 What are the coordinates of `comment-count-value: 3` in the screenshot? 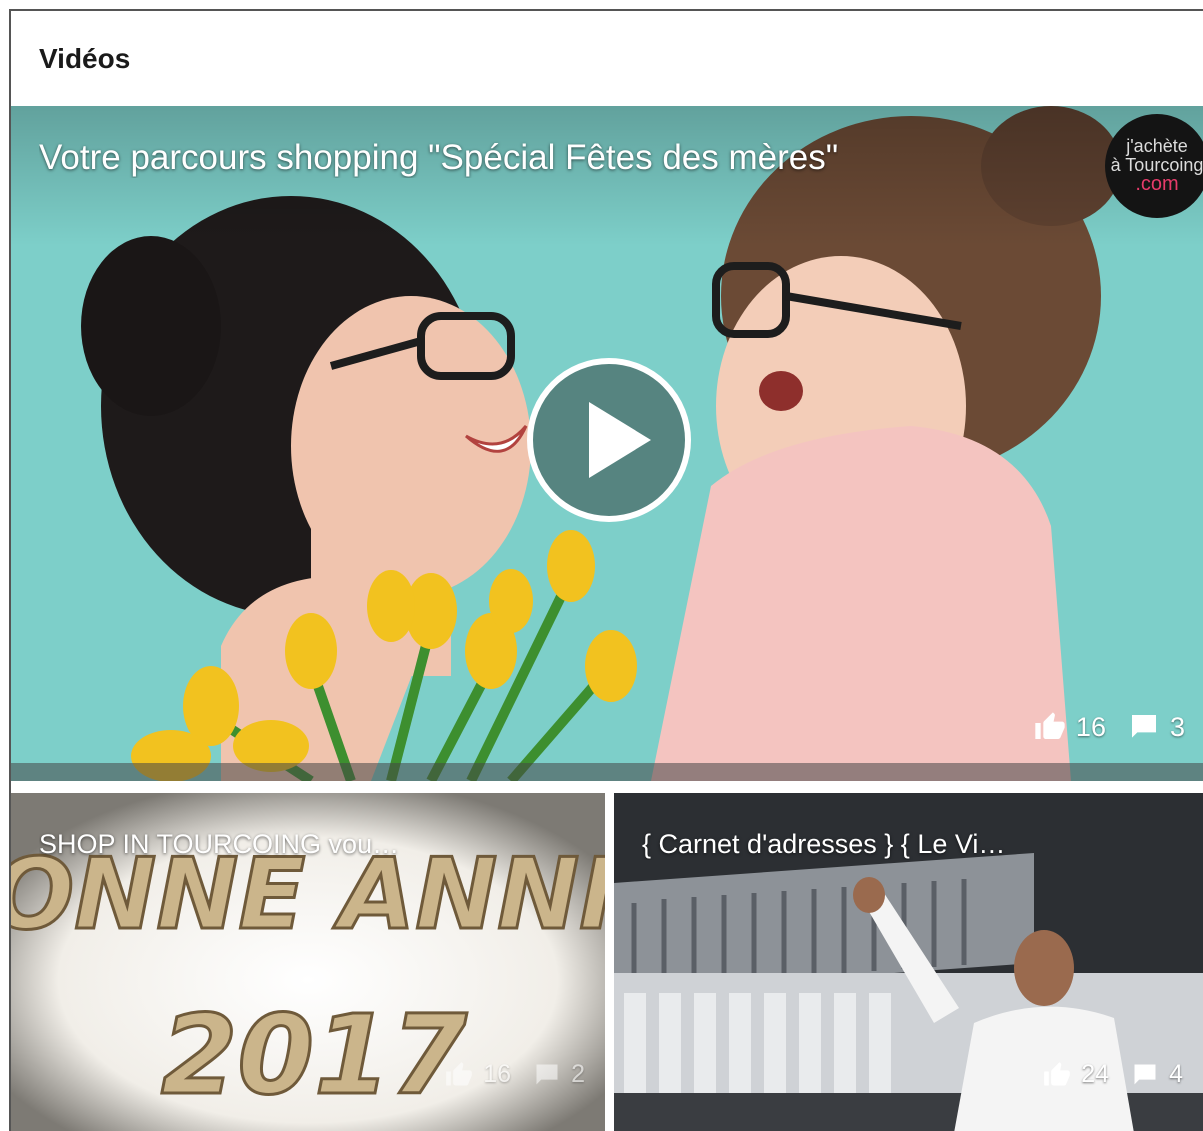 It's located at (1177, 726).